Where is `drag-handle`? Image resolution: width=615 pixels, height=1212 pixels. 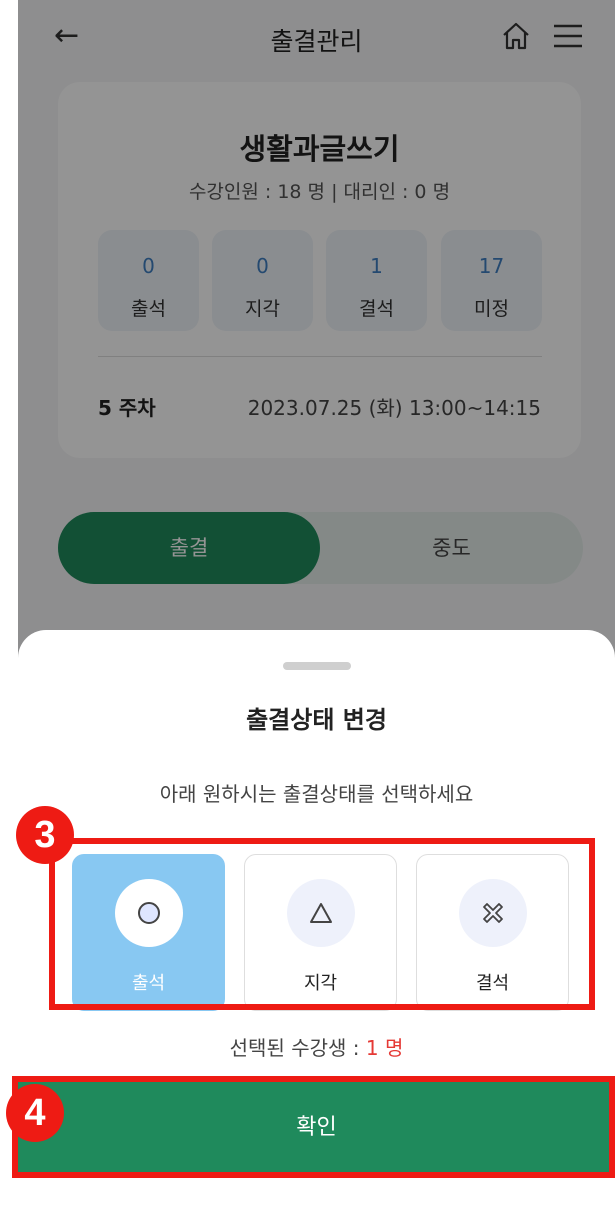
drag-handle is located at coordinates (317, 666).